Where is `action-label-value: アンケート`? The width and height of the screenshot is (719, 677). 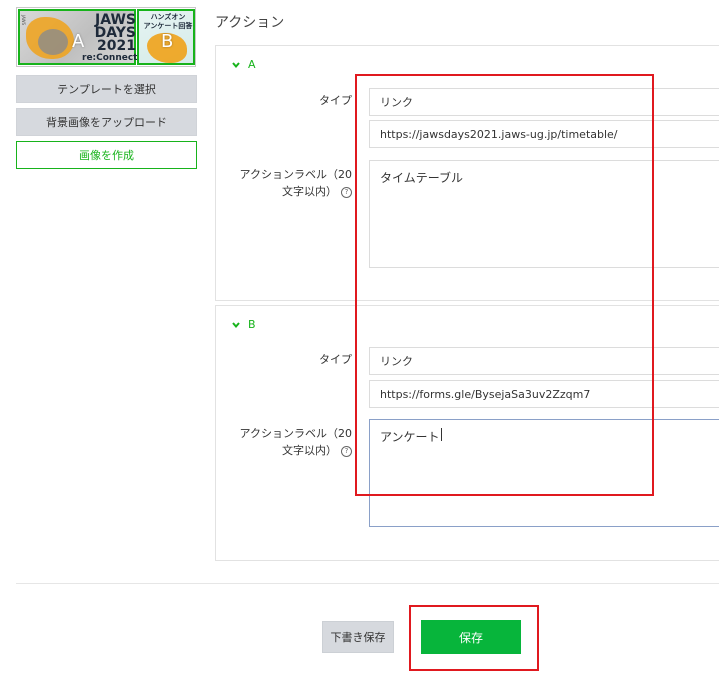 action-label-value: アンケート is located at coordinates (410, 437).